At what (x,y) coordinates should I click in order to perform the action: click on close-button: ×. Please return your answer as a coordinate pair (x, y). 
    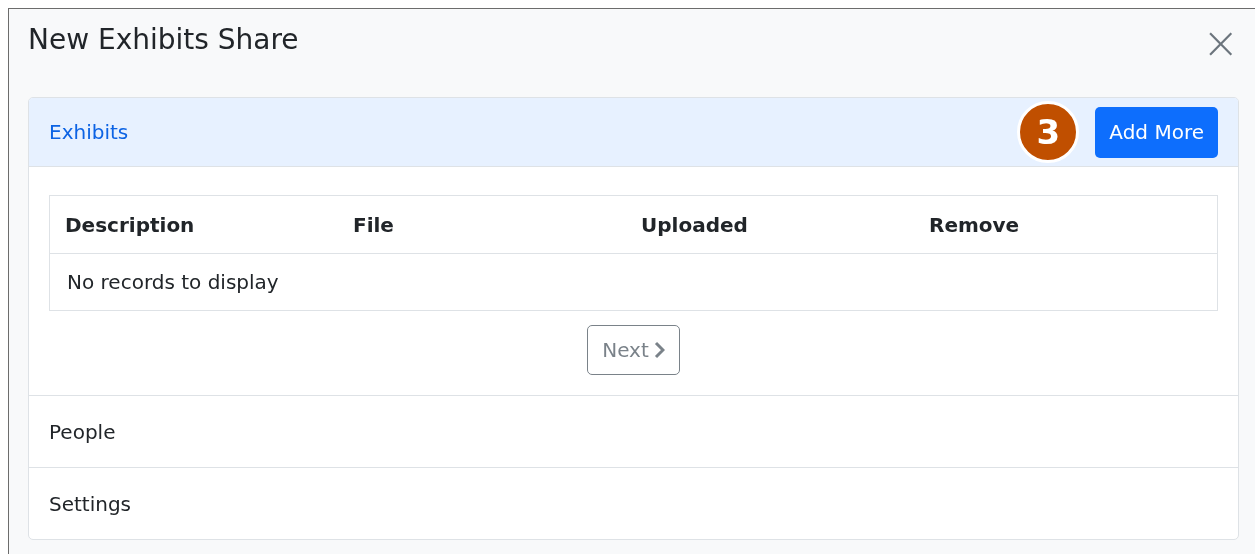
    Looking at the image, I should click on (1220, 43).